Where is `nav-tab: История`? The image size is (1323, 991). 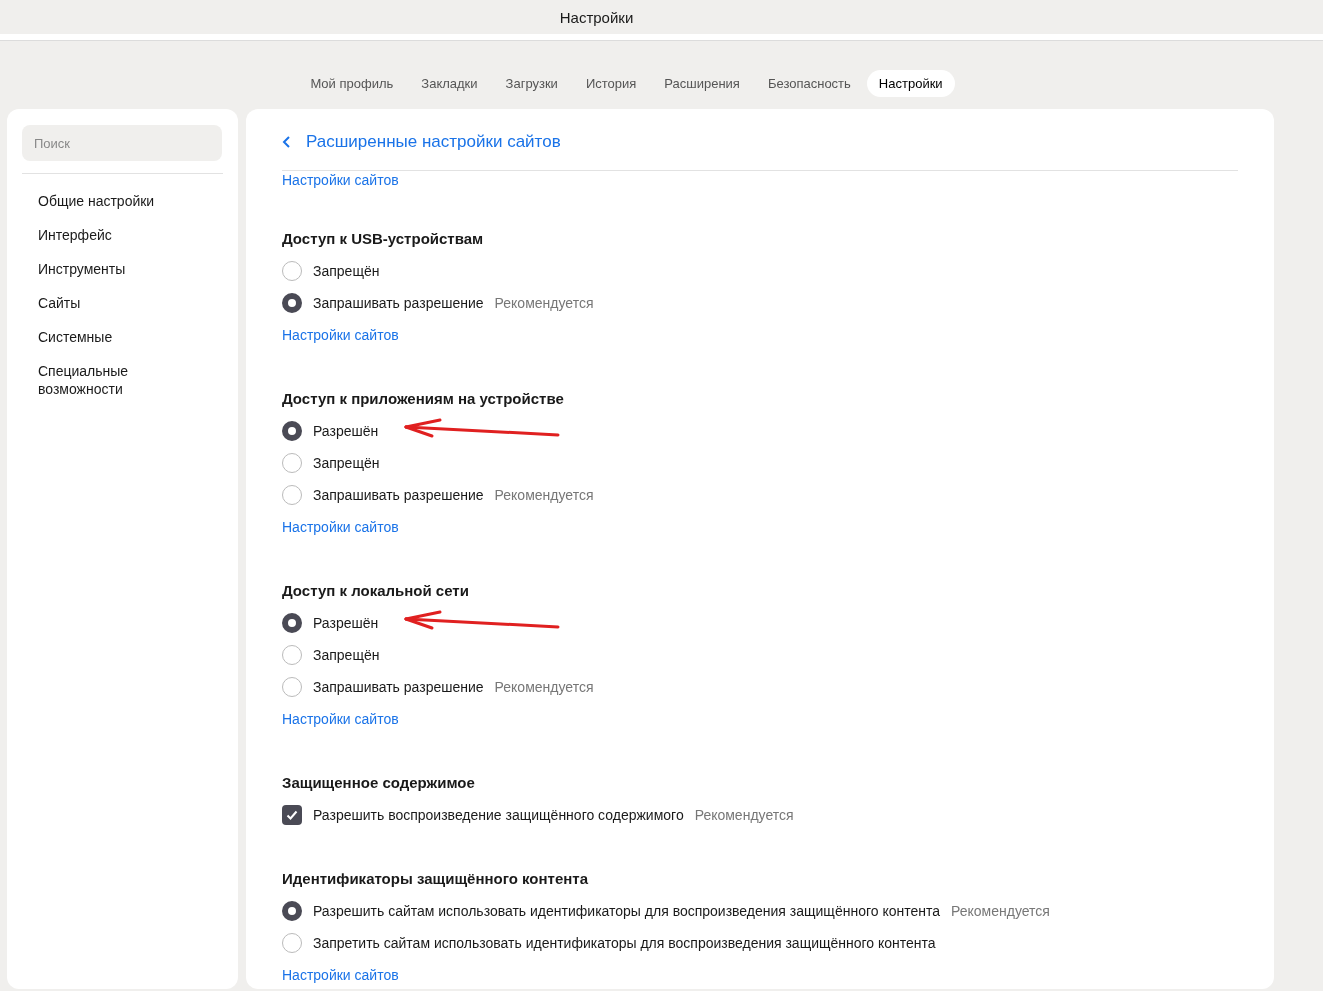 nav-tab: История is located at coordinates (611, 83).